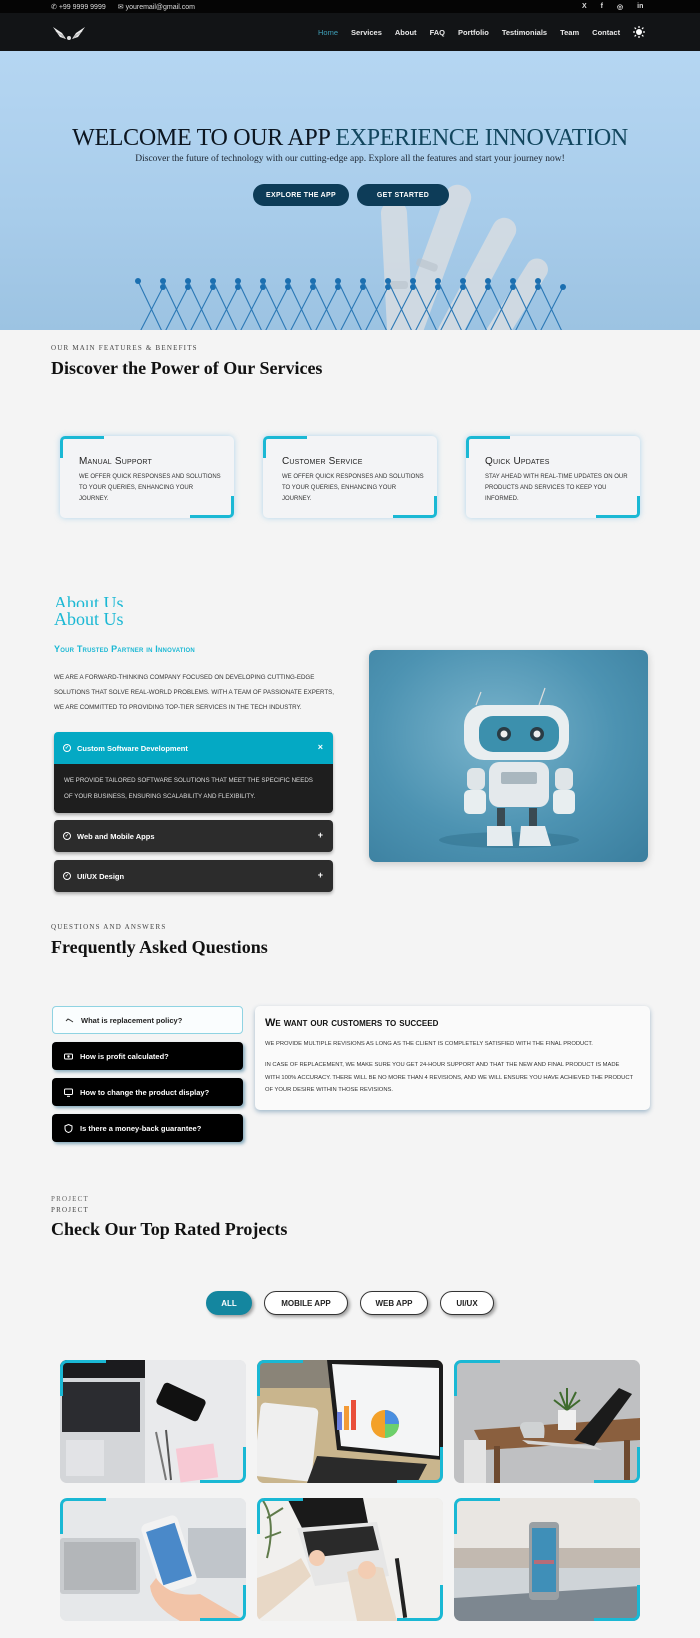 This screenshot has height=1638, width=700. I want to click on phone-icon: ✆, so click(54, 7).